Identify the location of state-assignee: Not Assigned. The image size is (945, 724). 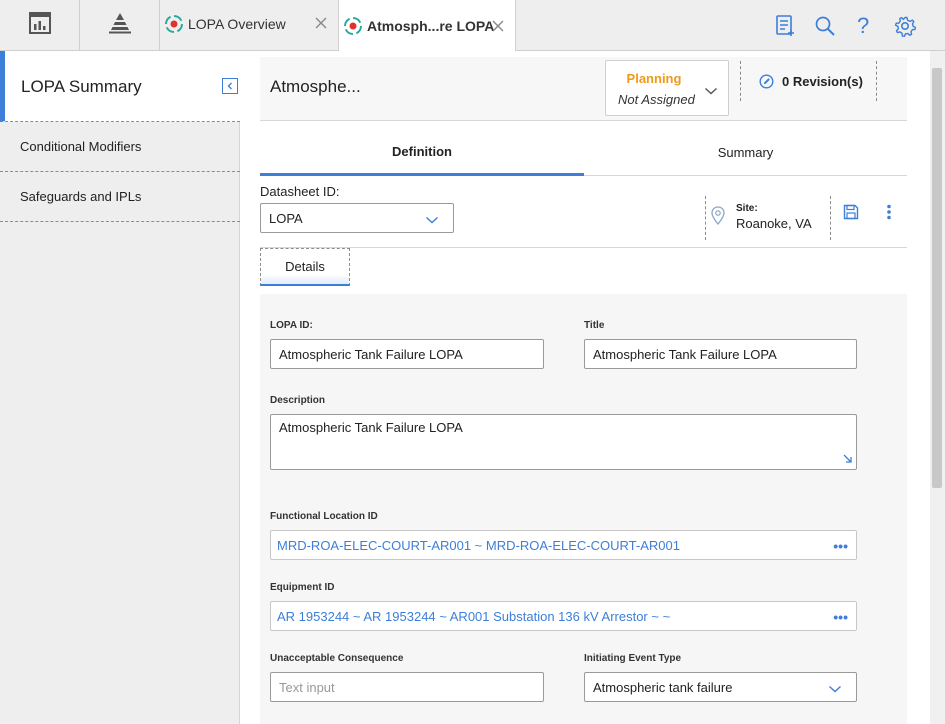
(656, 99).